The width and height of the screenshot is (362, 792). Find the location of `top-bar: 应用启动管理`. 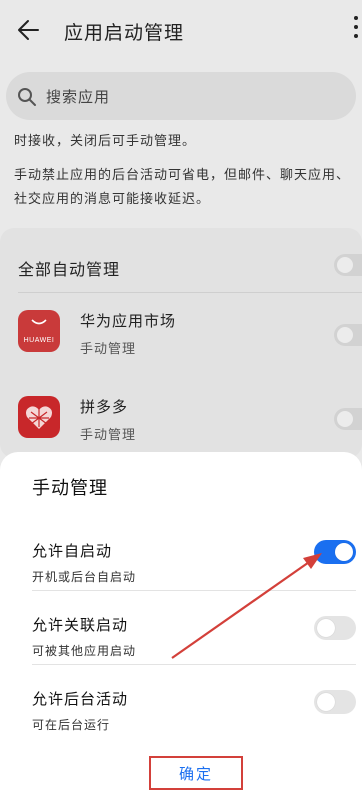

top-bar: 应用启动管理 is located at coordinates (181, 31).